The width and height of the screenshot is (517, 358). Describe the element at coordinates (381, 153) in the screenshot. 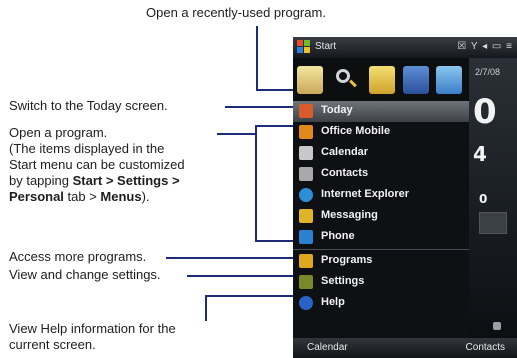

I see `menu-item-calendar: Calendar` at that location.